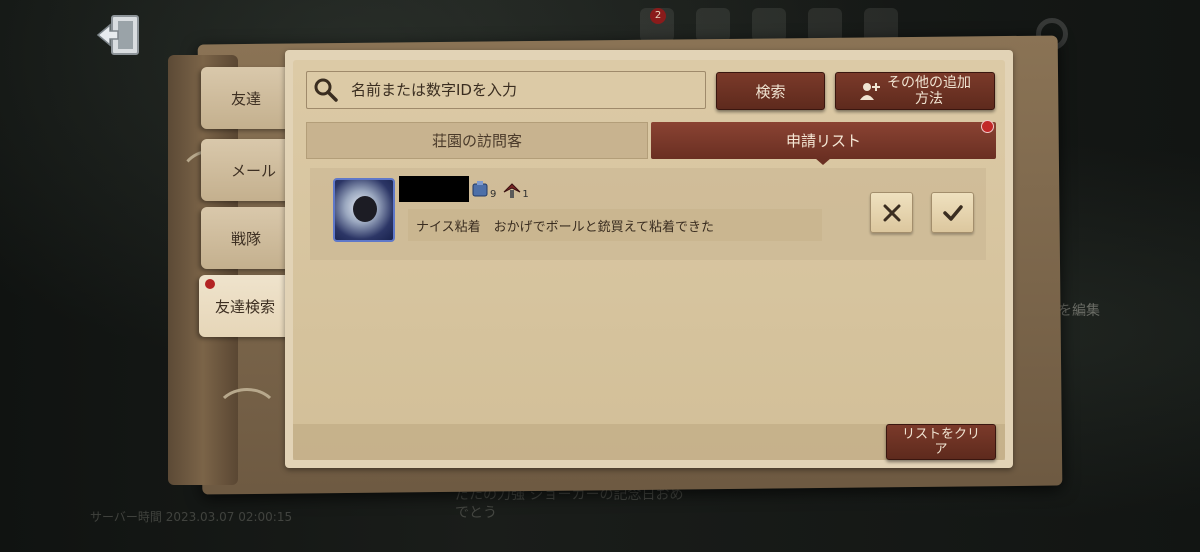 This screenshot has width=1200, height=552. Describe the element at coordinates (499, 190) in the screenshot. I see `player-badges: 9 1` at that location.